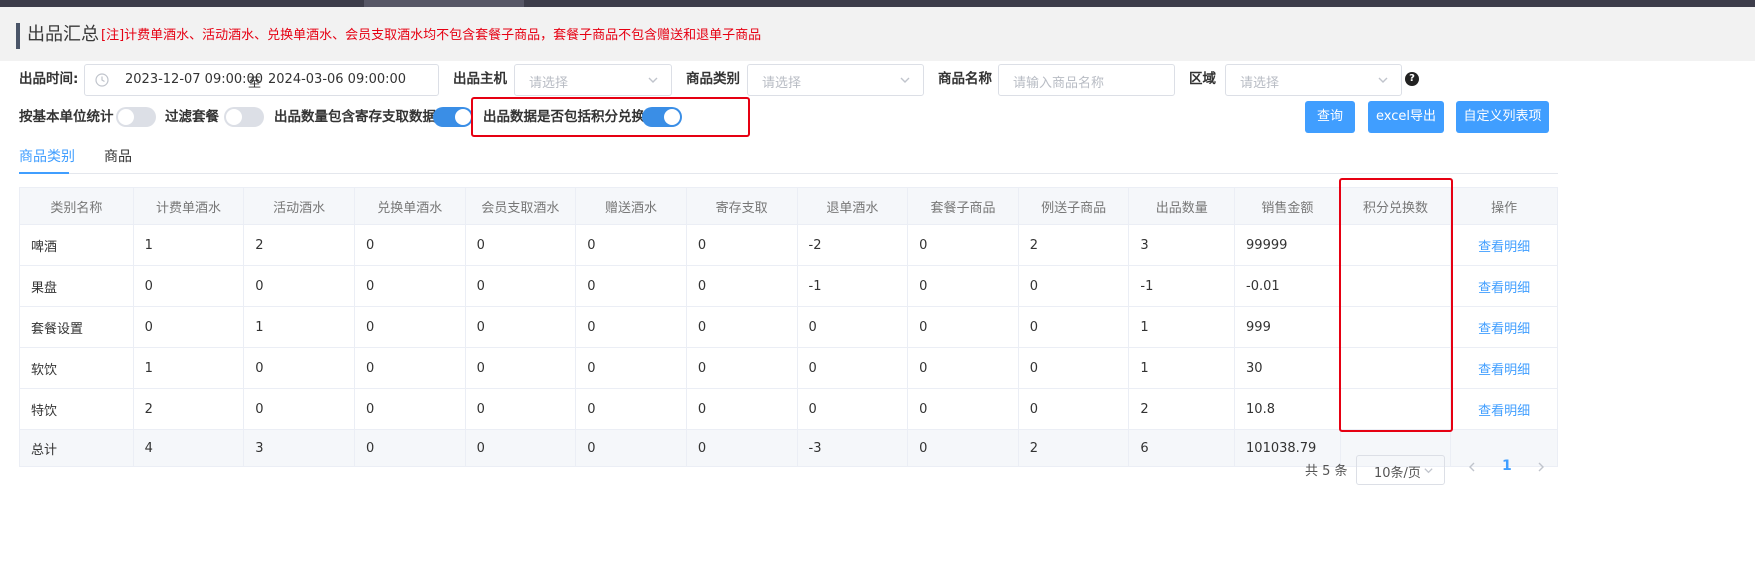 This screenshot has height=561, width=1755. What do you see at coordinates (788, 368) in the screenshot?
I see `table-row: 软饮 1 0 0 0 0 0 0 0 0 1 30 查看明细` at bounding box center [788, 368].